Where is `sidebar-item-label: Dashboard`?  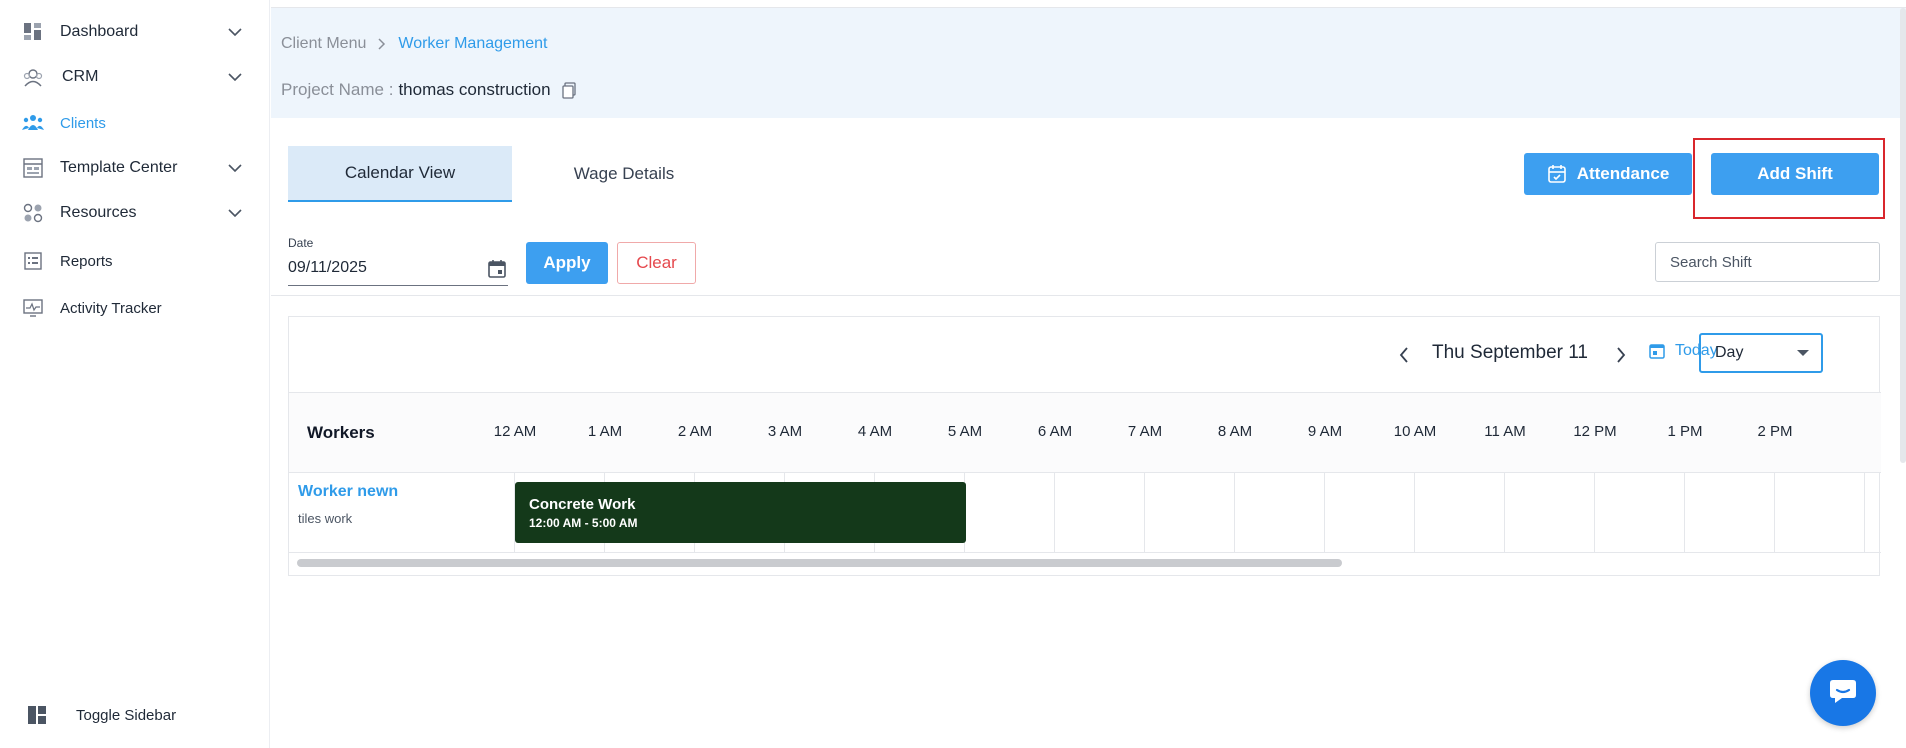
sidebar-item-label: Dashboard is located at coordinates (99, 31).